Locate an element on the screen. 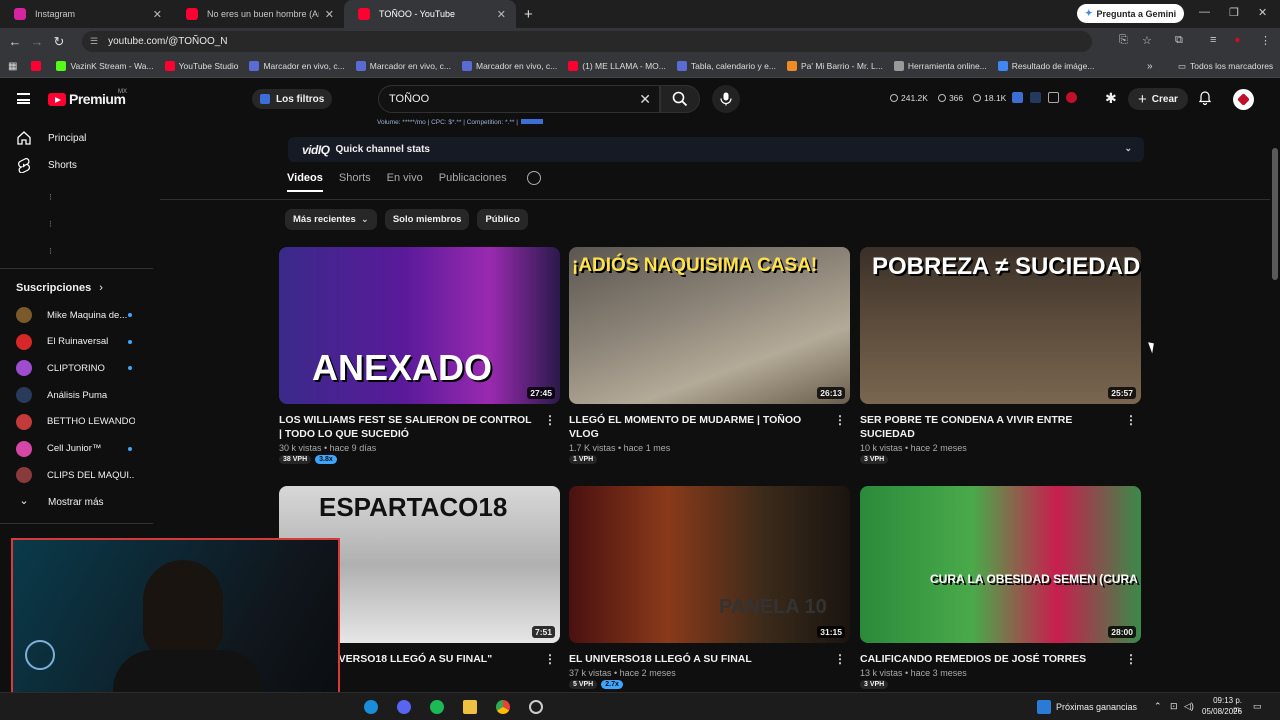 Image resolution: width=1280 pixels, height=720 pixels. vidiq-bulb-icon is located at coordinates (1053, 97).